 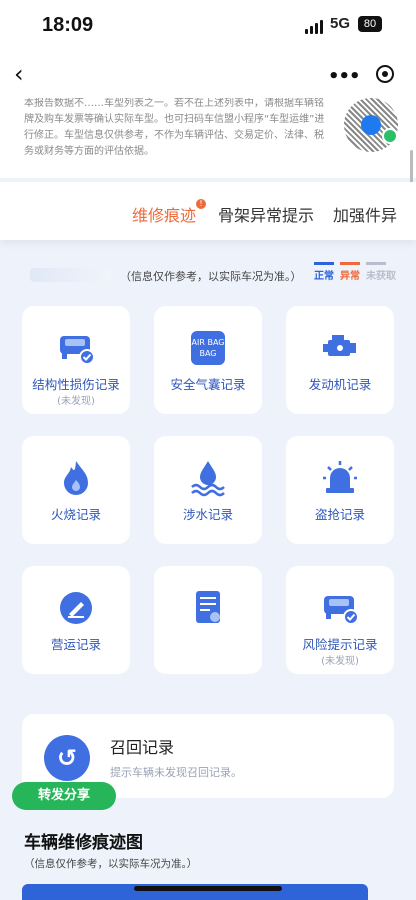 What do you see at coordinates (350, 272) in the screenshot?
I see `legend-abnormal: 异常` at bounding box center [350, 272].